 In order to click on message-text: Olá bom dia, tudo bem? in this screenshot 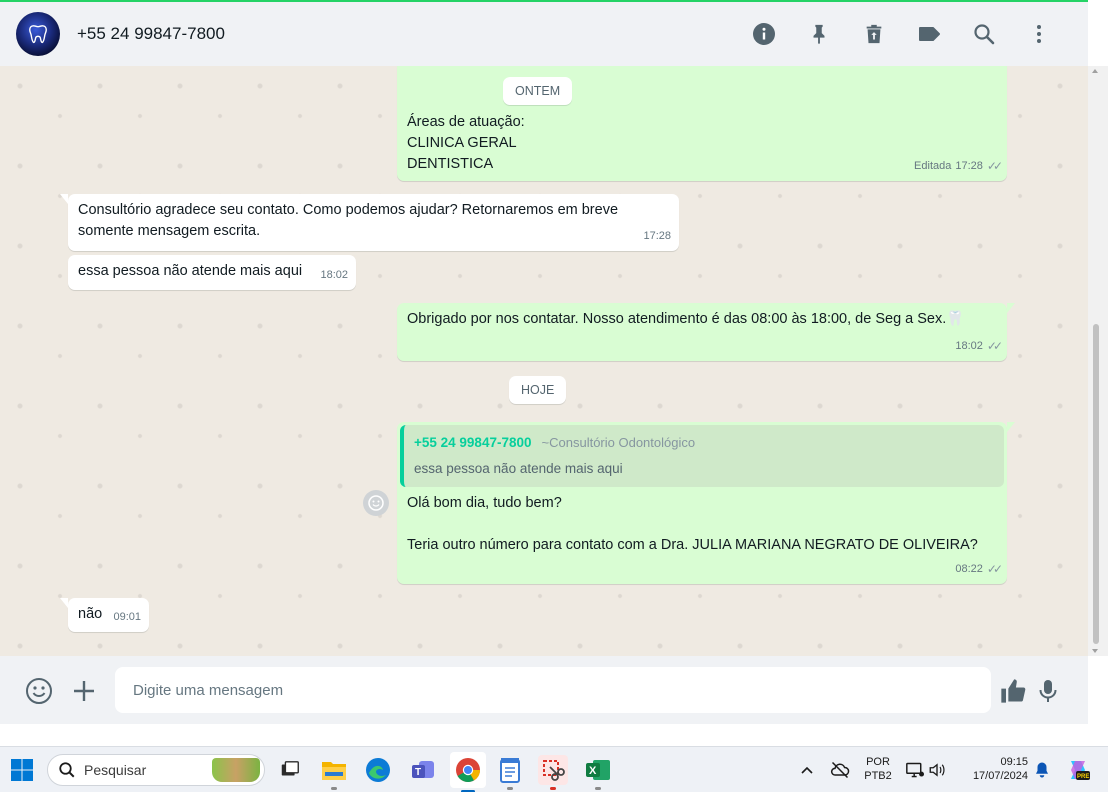, I will do `click(484, 503)`.